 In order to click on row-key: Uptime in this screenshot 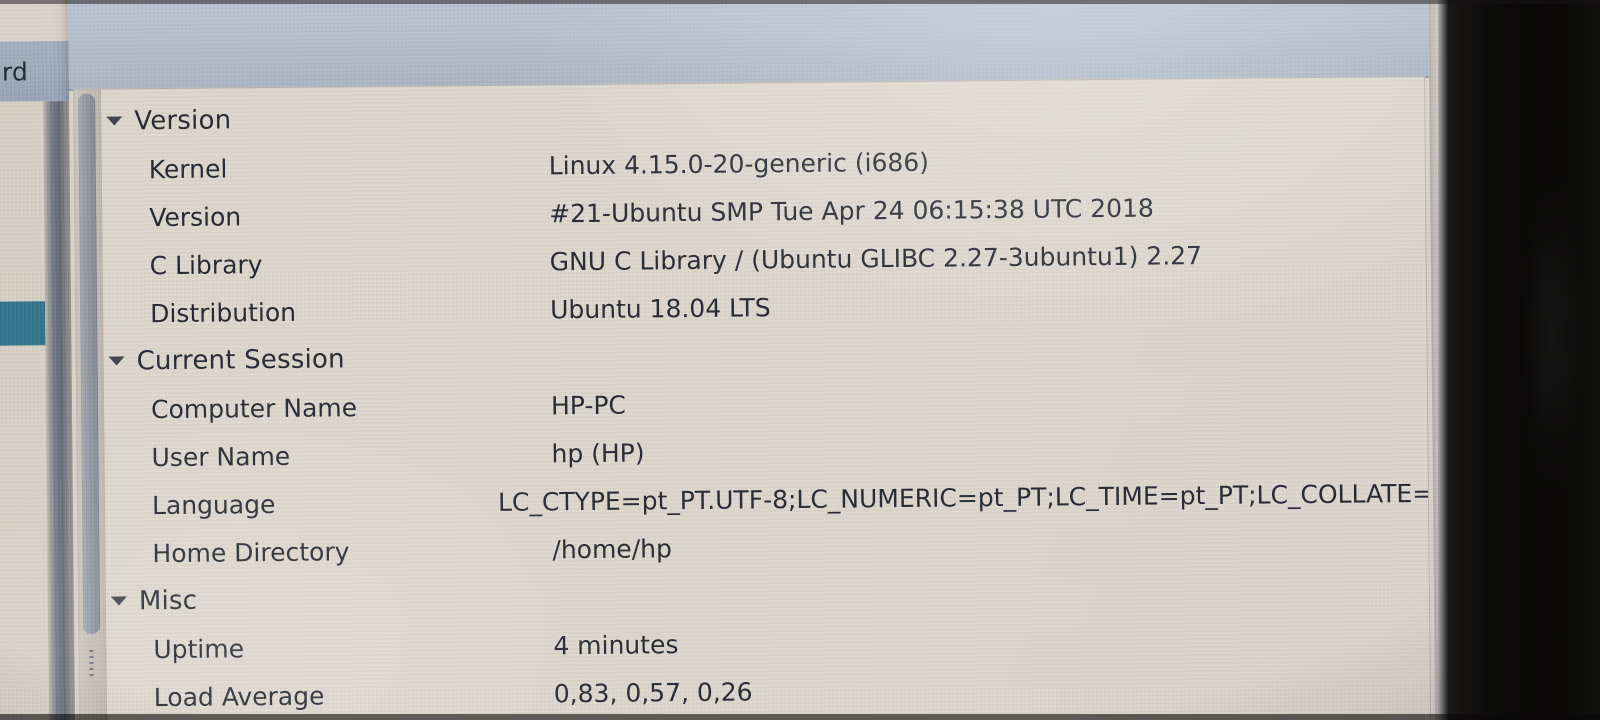, I will do `click(199, 648)`.